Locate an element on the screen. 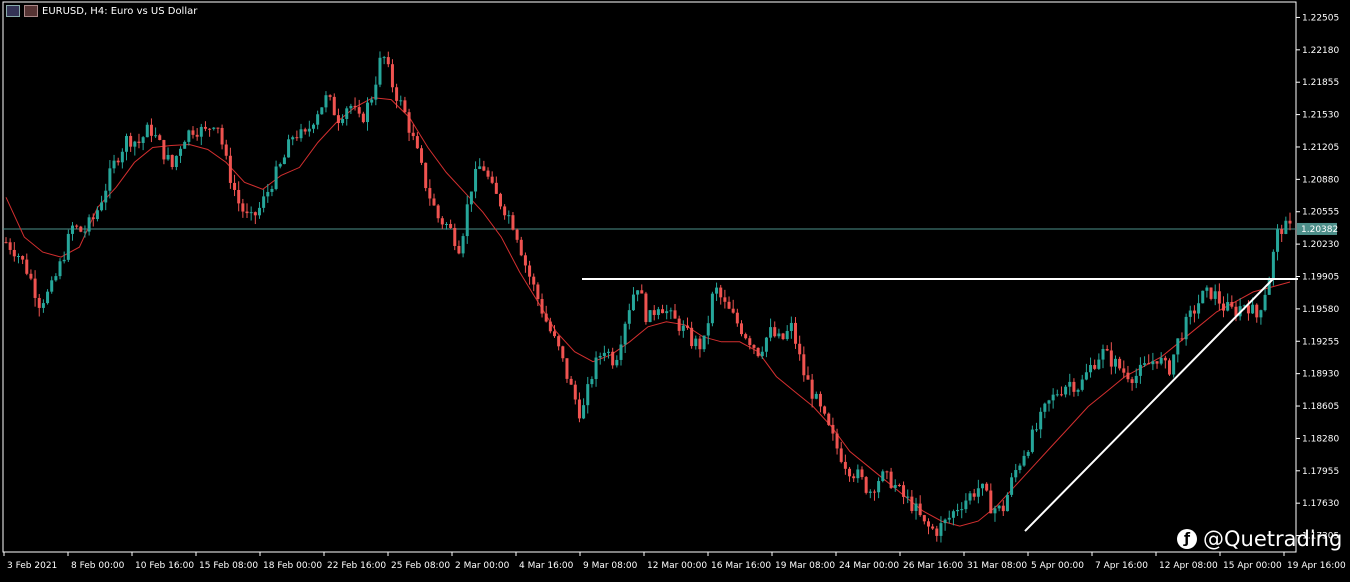  x-tick-label: 18 Feb 00:00 is located at coordinates (292, 566).